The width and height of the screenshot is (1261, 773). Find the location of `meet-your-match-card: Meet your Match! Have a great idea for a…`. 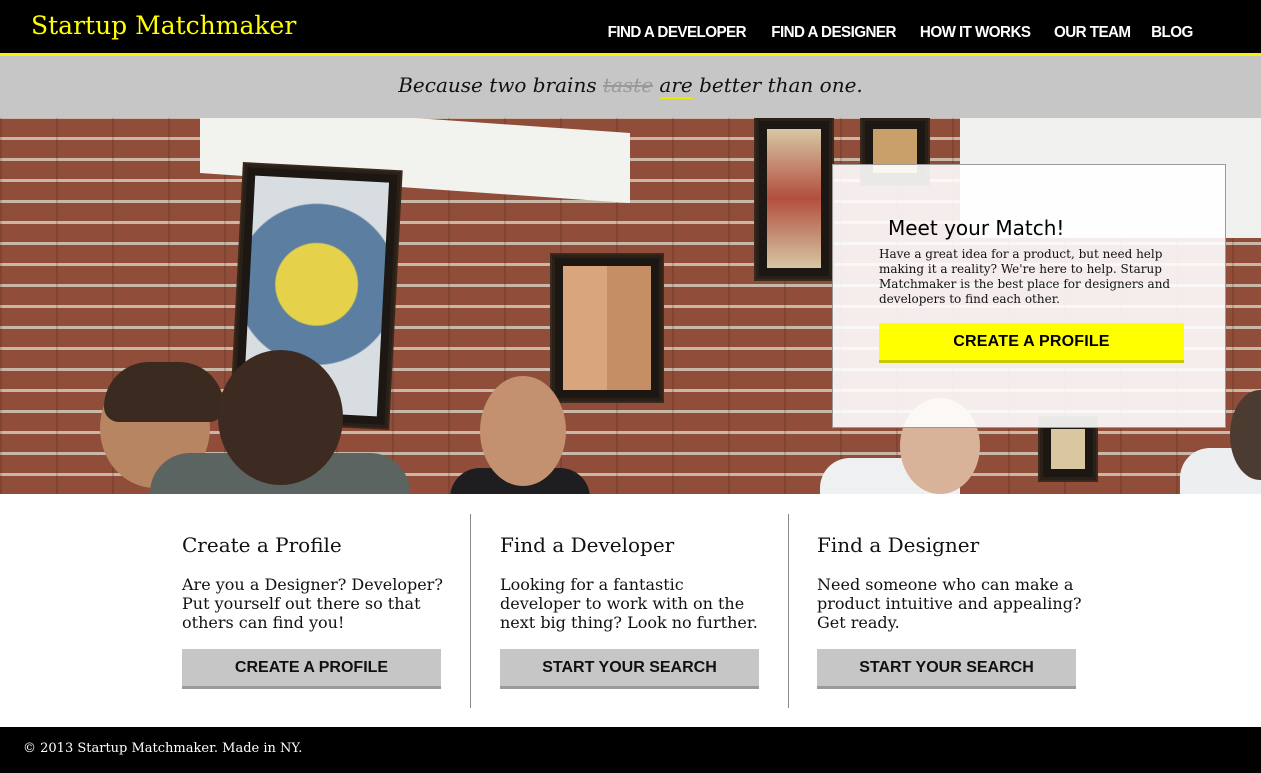

meet-your-match-card: Meet your Match! Have a great idea for a… is located at coordinates (1029, 296).